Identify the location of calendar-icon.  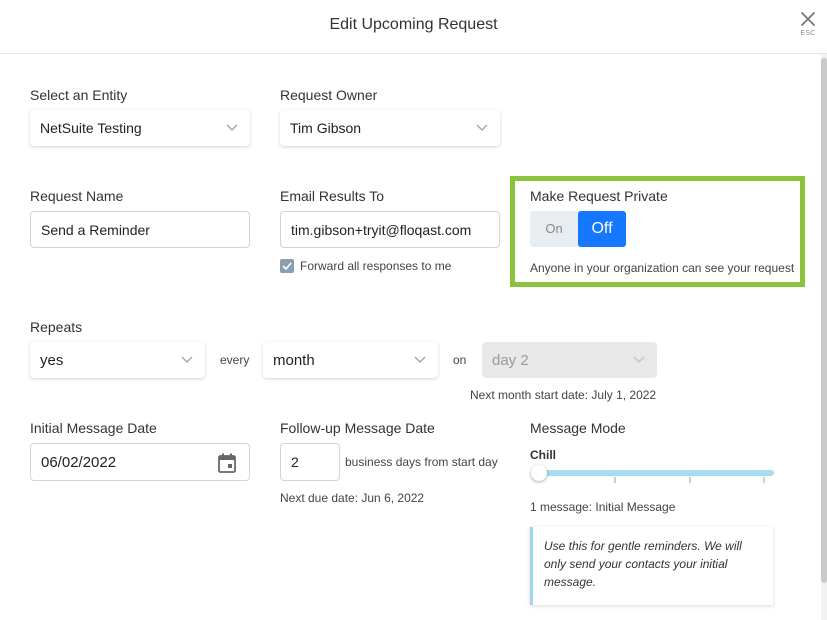
(227, 463).